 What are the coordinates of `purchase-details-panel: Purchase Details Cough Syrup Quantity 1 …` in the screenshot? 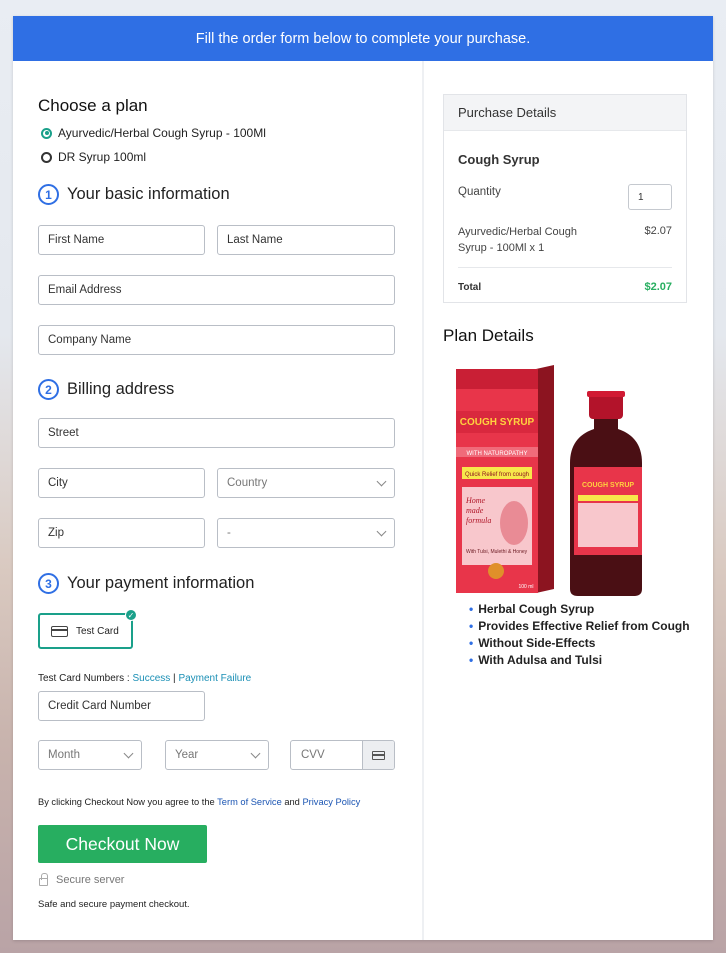 It's located at (565, 198).